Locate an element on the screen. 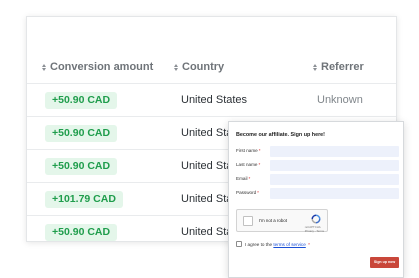  email-field: Email* is located at coordinates (317, 179).